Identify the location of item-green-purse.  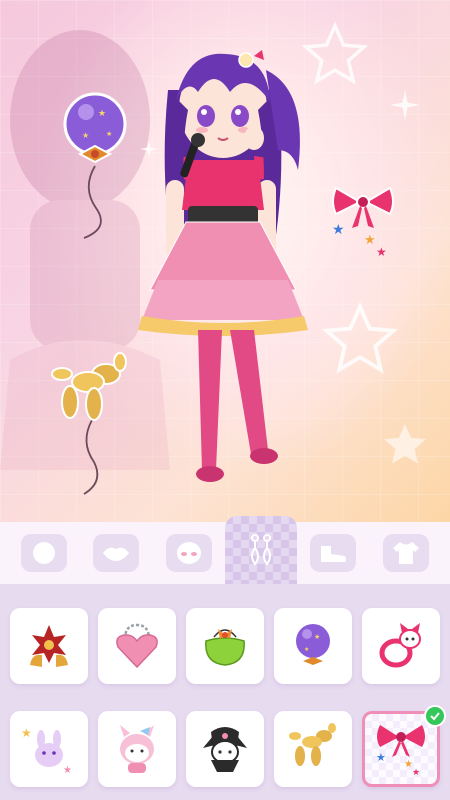
(225, 646).